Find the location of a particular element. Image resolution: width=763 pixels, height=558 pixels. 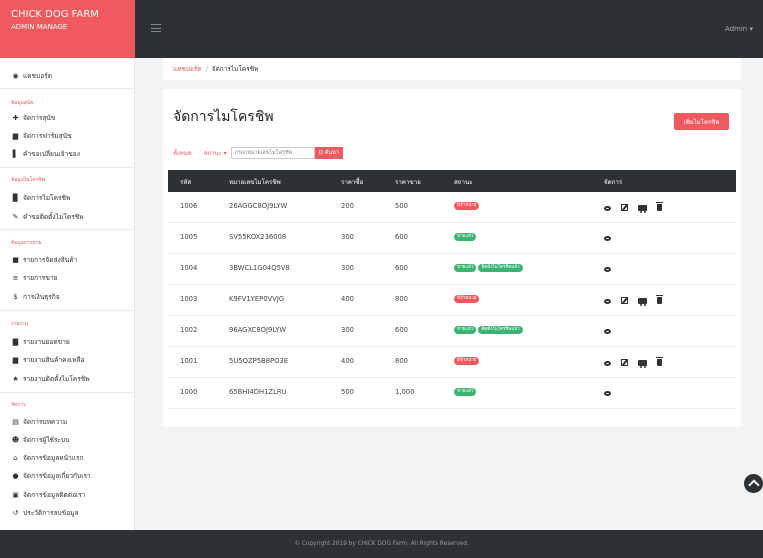

sidebar-item-label: จัดการข้อมูลเกี่ยวกับเรา is located at coordinates (57, 476).